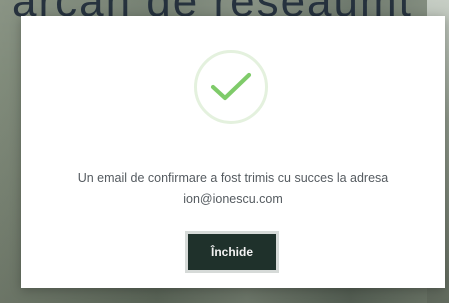 Image resolution: width=449 pixels, height=303 pixels. I want to click on confirmation-email: ion@ionescu.com, so click(233, 199).